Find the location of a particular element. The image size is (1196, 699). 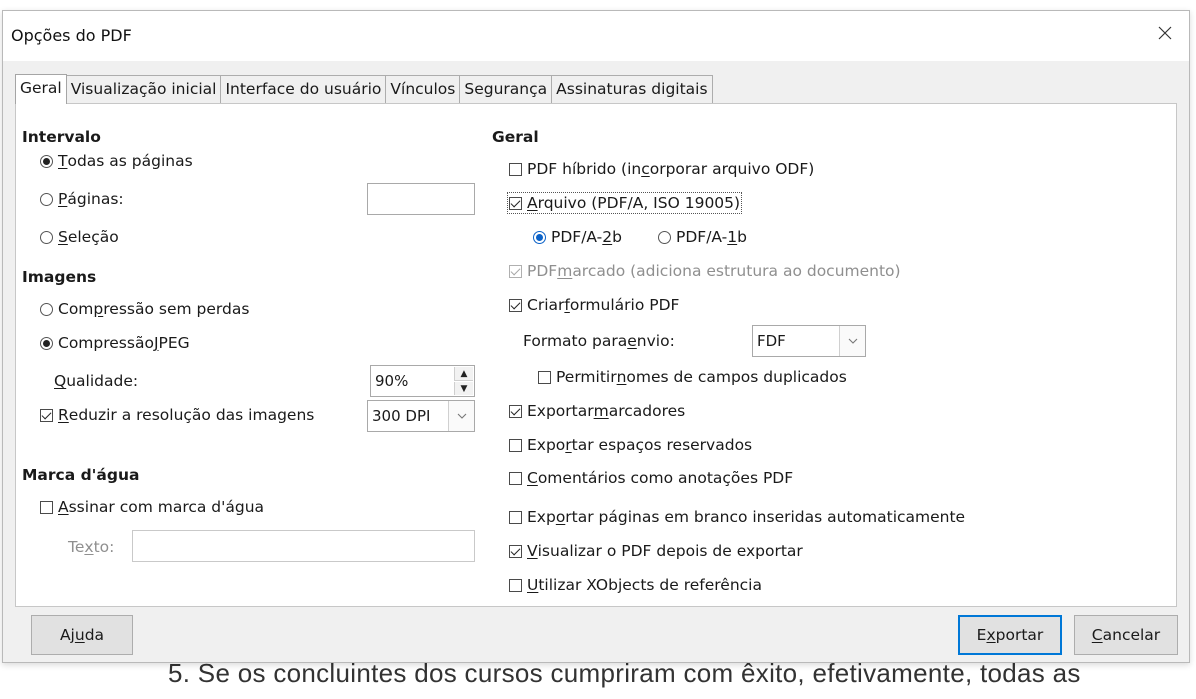

selection-radio: Seleção is located at coordinates (79, 237).